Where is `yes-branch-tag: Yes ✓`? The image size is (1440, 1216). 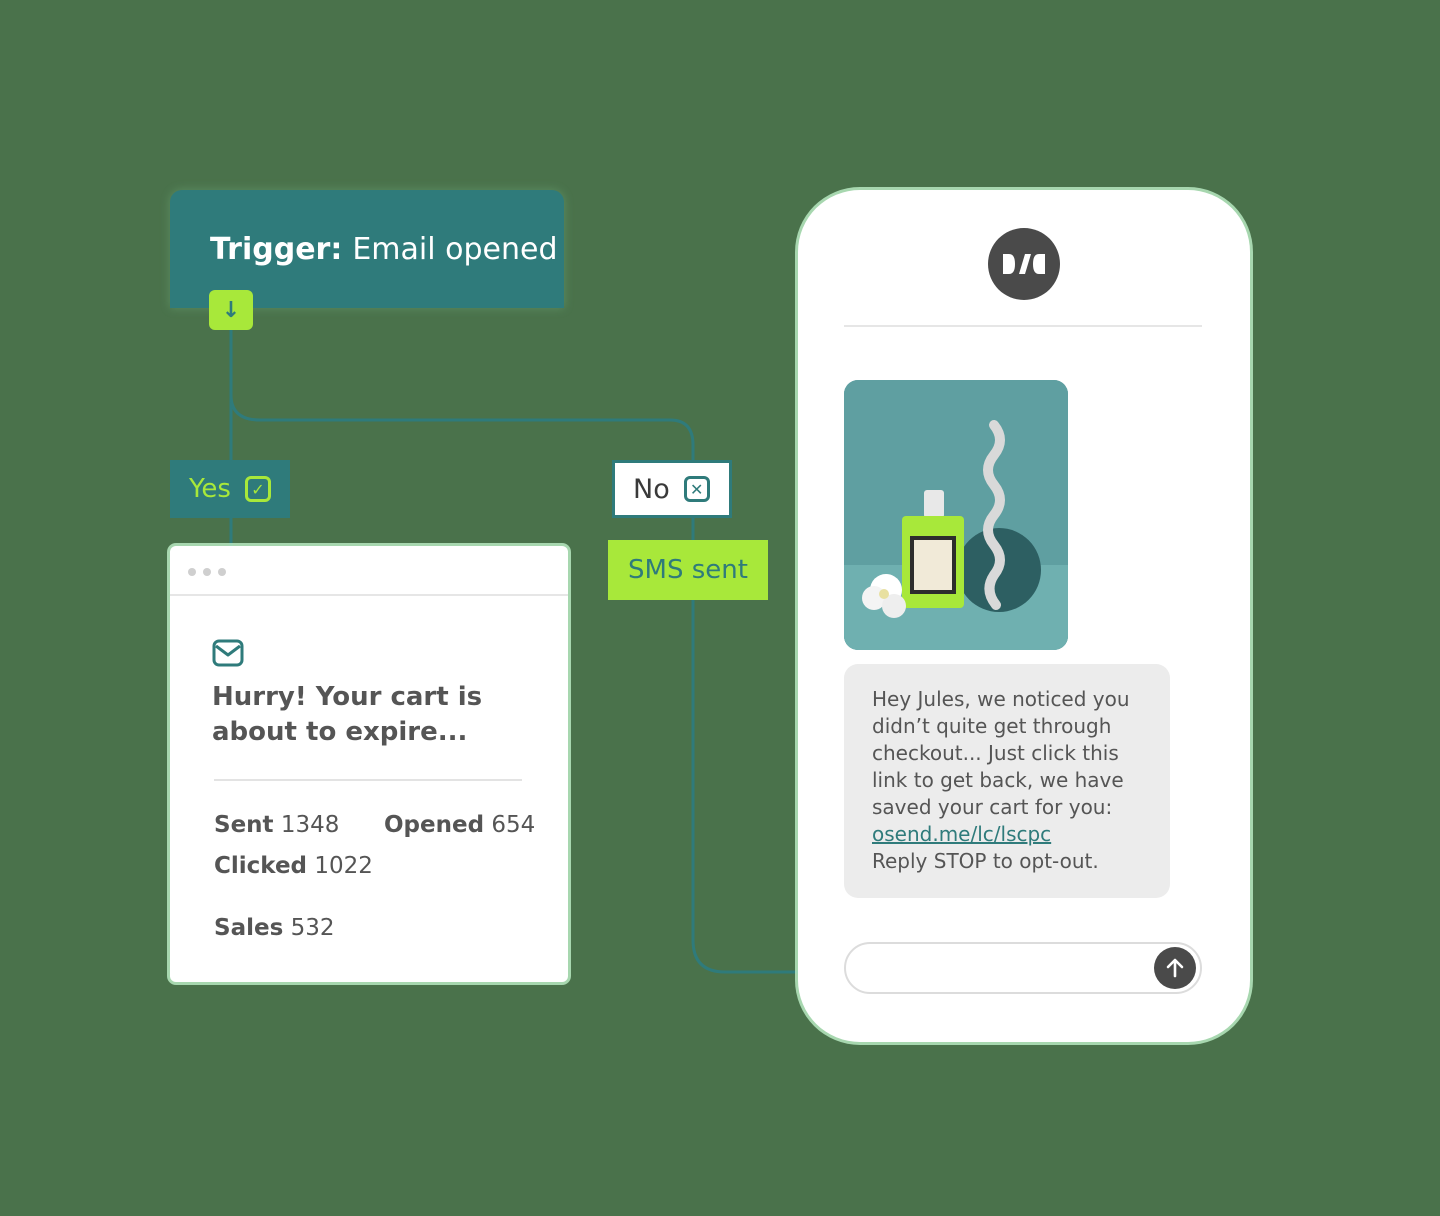 yes-branch-tag: Yes ✓ is located at coordinates (230, 489).